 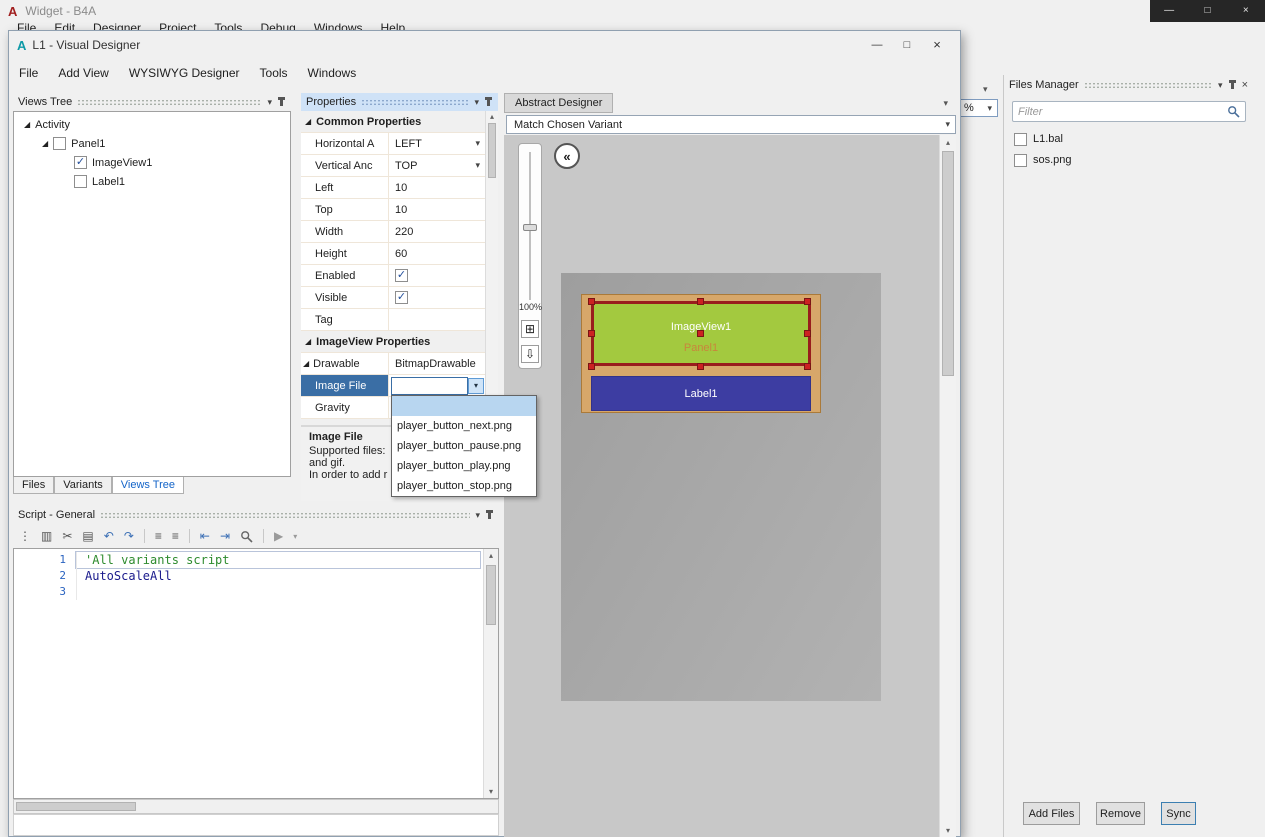 What do you see at coordinates (1233, 111) in the screenshot?
I see `search-icon` at bounding box center [1233, 111].